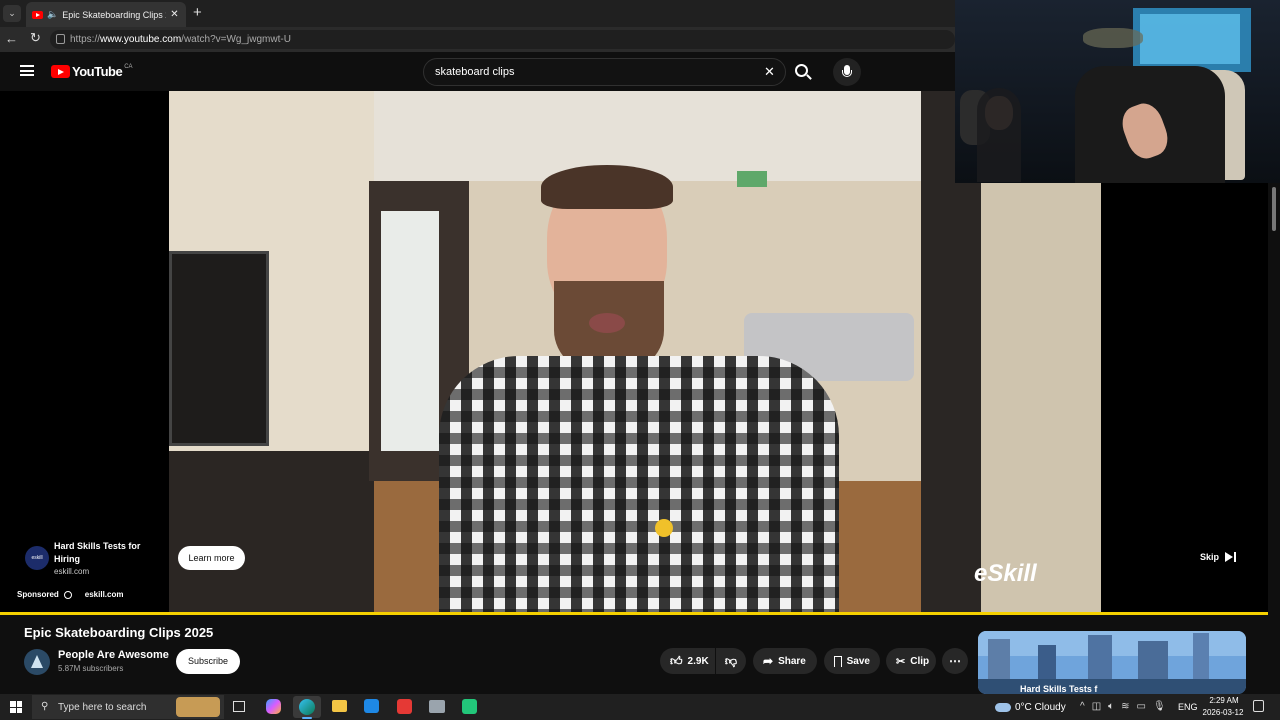 This screenshot has height=720, width=1280. What do you see at coordinates (60, 39) in the screenshot?
I see `site-info-icon` at bounding box center [60, 39].